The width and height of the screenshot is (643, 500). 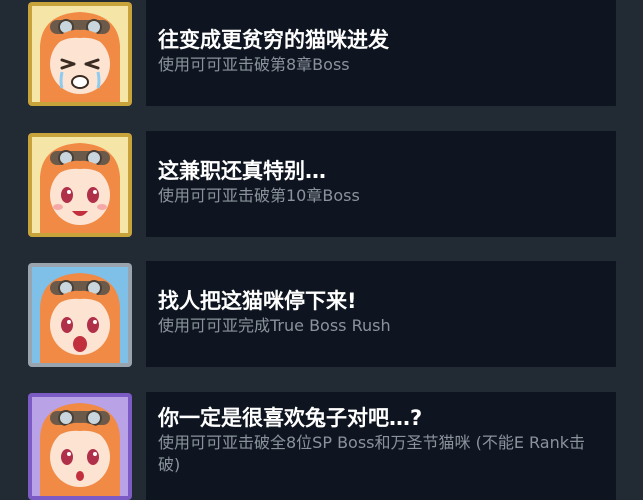 What do you see at coordinates (80, 54) in the screenshot?
I see `kokoa-crying-portrait-icon` at bounding box center [80, 54].